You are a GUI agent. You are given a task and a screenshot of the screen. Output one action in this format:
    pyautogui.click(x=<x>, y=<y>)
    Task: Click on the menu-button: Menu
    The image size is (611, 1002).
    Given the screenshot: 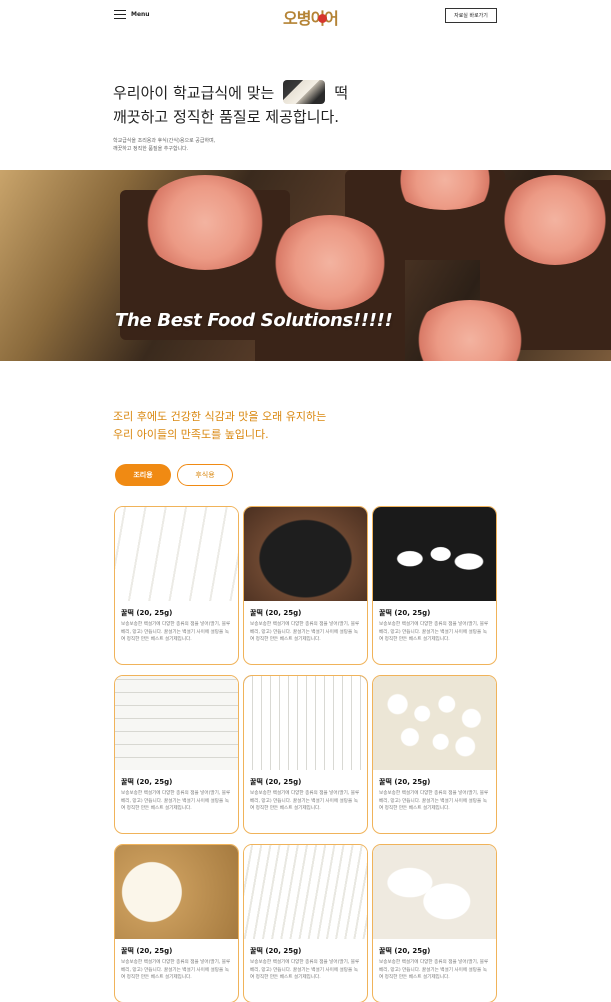 What is the action you would take?
    pyautogui.click(x=132, y=14)
    